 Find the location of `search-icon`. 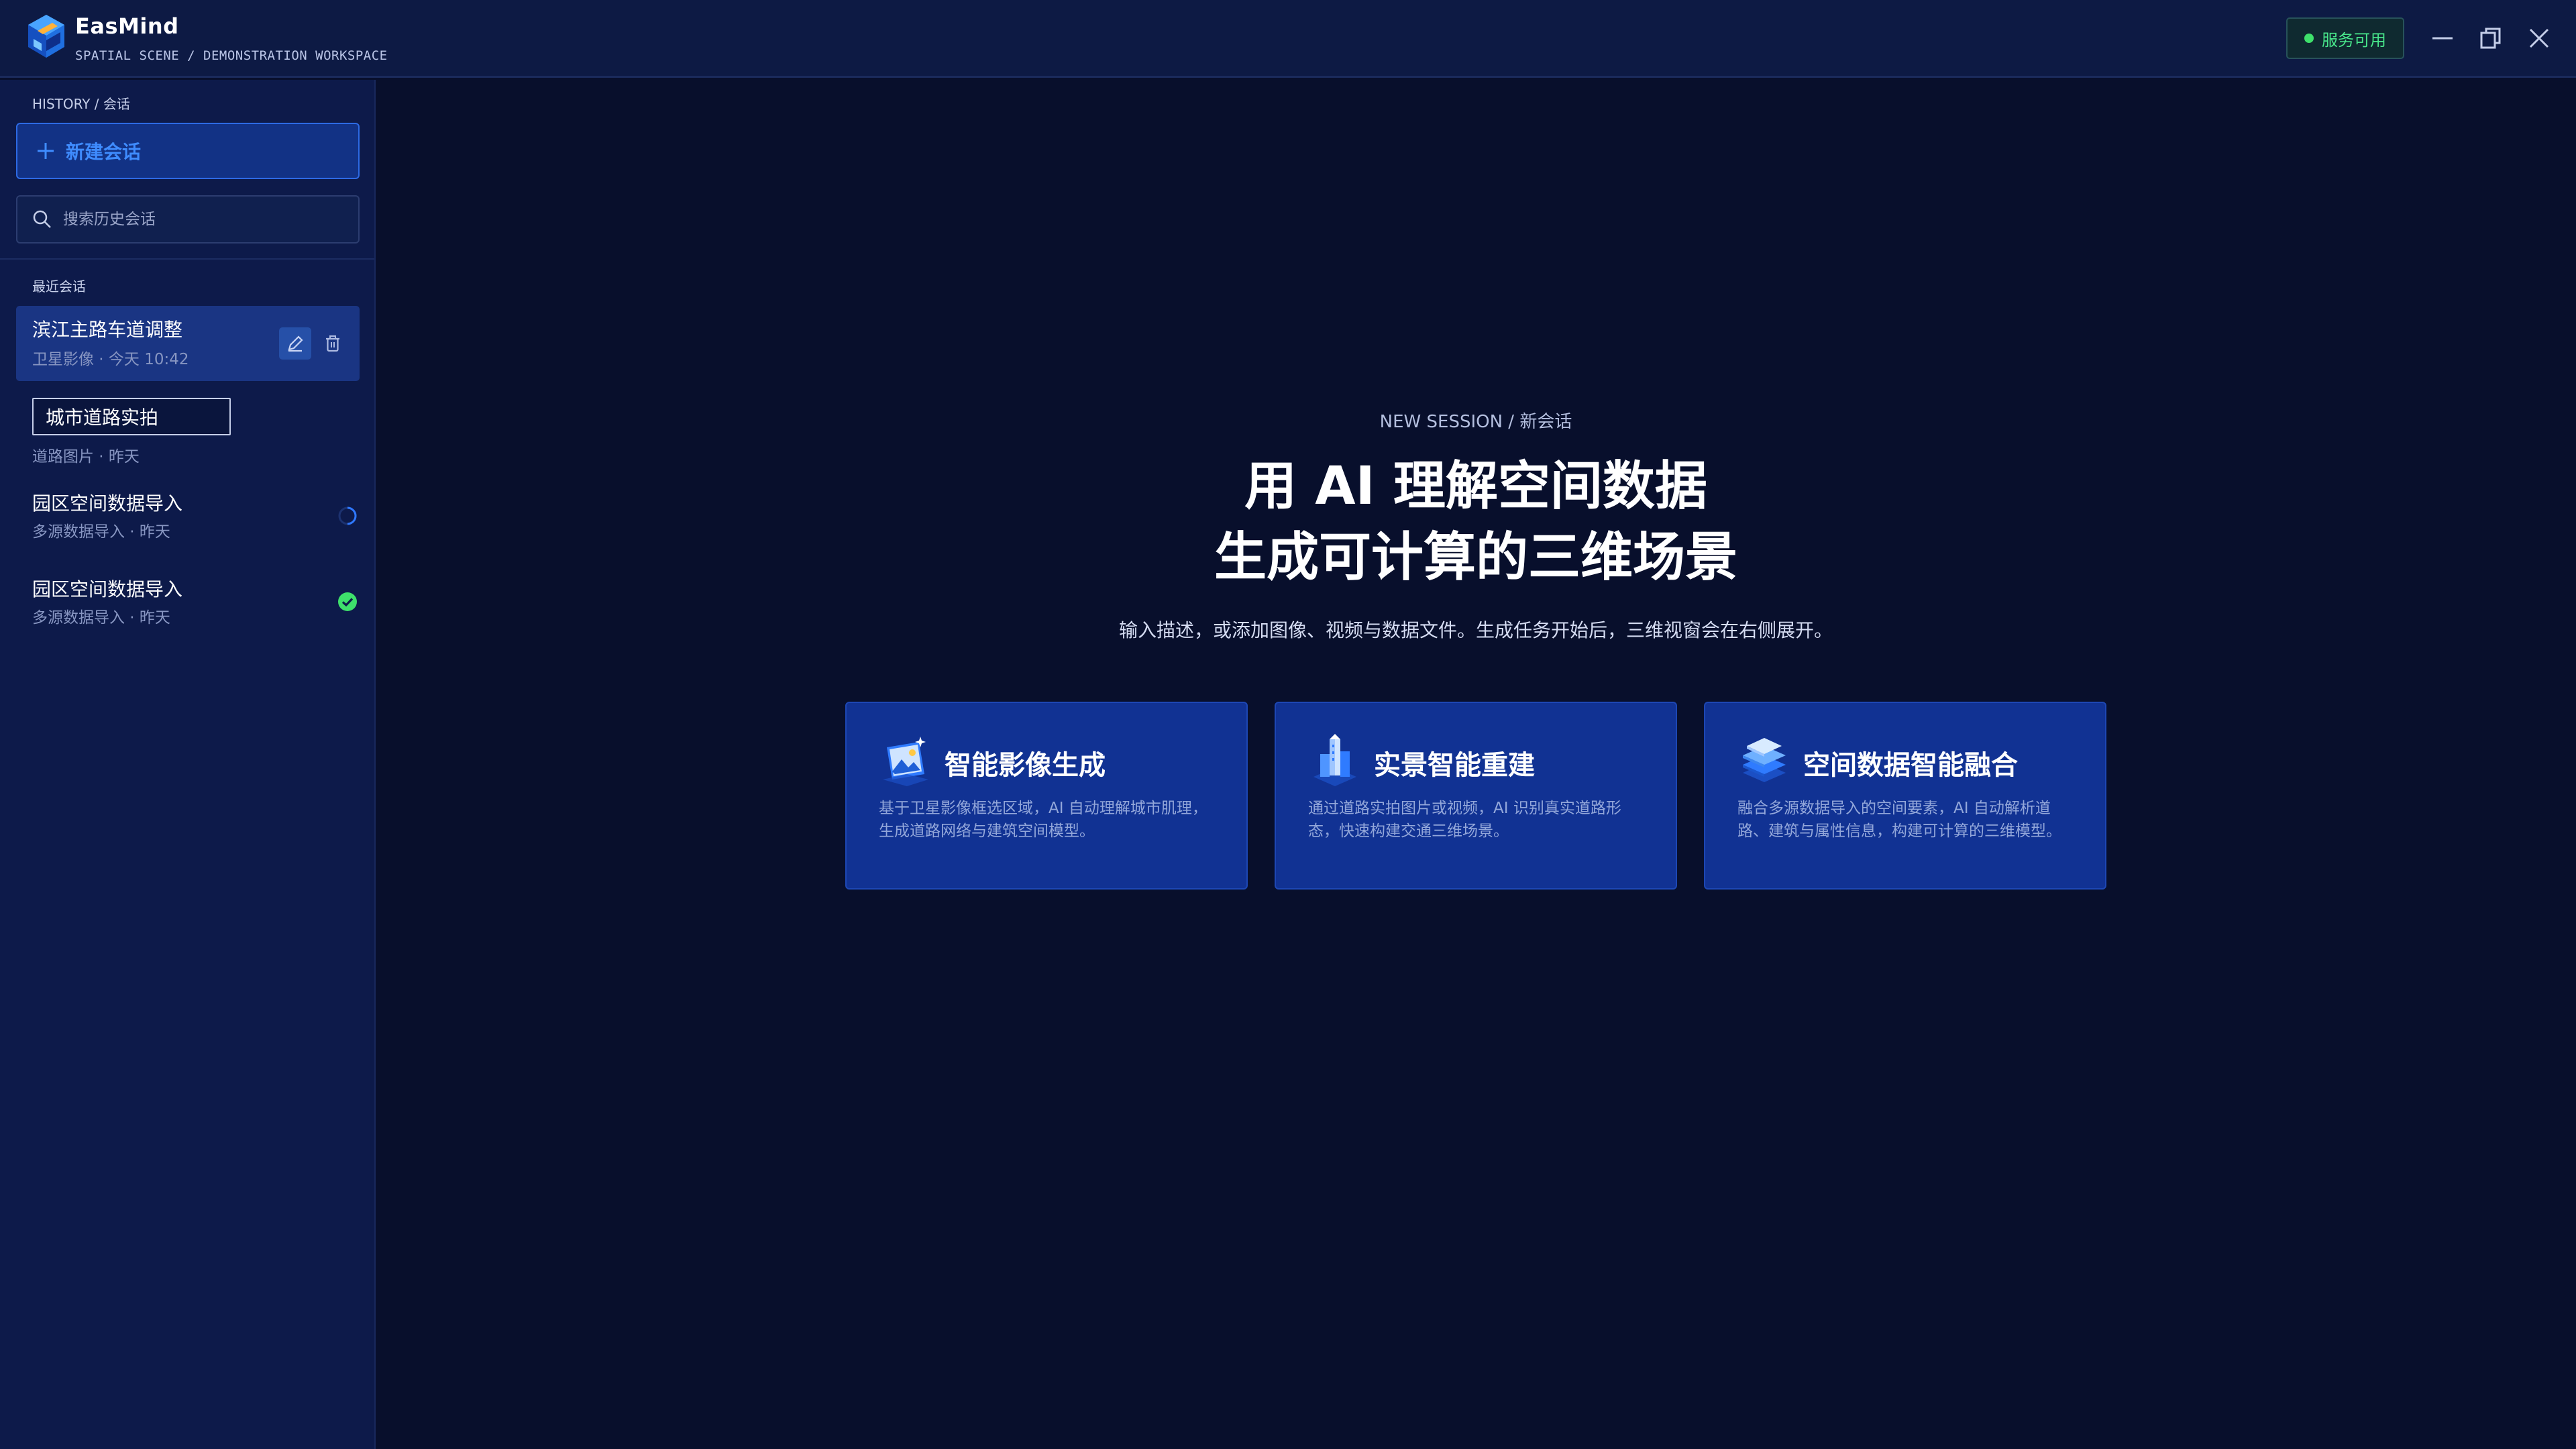

search-icon is located at coordinates (42, 219).